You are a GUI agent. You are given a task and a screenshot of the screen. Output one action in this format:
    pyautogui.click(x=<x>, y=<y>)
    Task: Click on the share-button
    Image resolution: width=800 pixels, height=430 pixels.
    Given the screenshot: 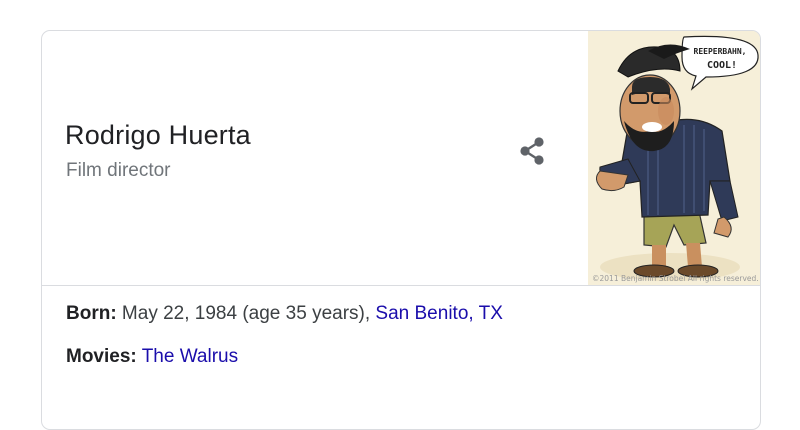 What is the action you would take?
    pyautogui.click(x=532, y=151)
    